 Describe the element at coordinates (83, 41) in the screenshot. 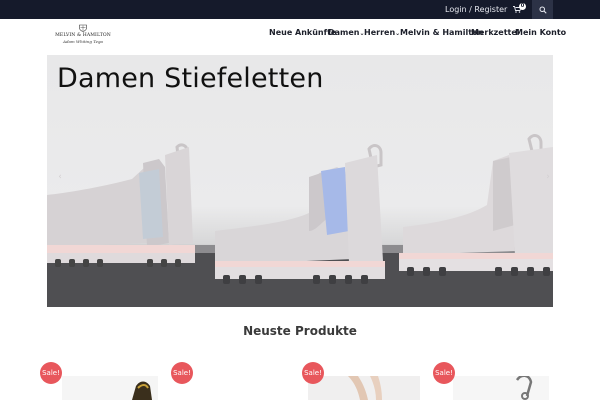

I see `logo-subtitle: Adam Whiting Tega` at that location.